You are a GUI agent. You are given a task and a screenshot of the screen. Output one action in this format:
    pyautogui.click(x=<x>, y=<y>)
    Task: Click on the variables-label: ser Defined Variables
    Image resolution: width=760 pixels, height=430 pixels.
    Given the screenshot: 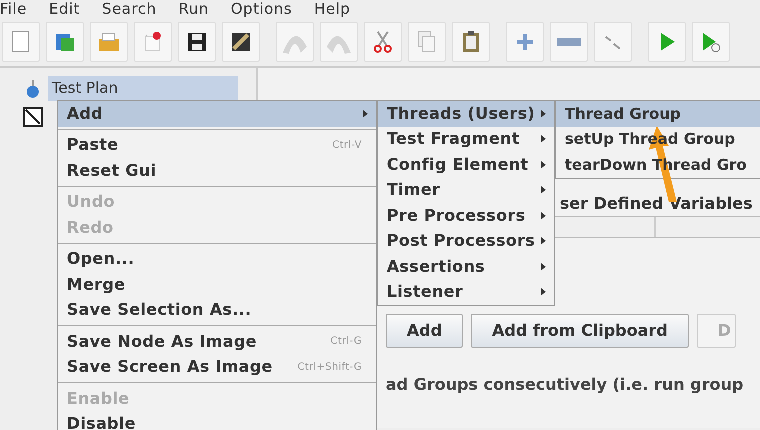 What is the action you would take?
    pyautogui.click(x=656, y=204)
    